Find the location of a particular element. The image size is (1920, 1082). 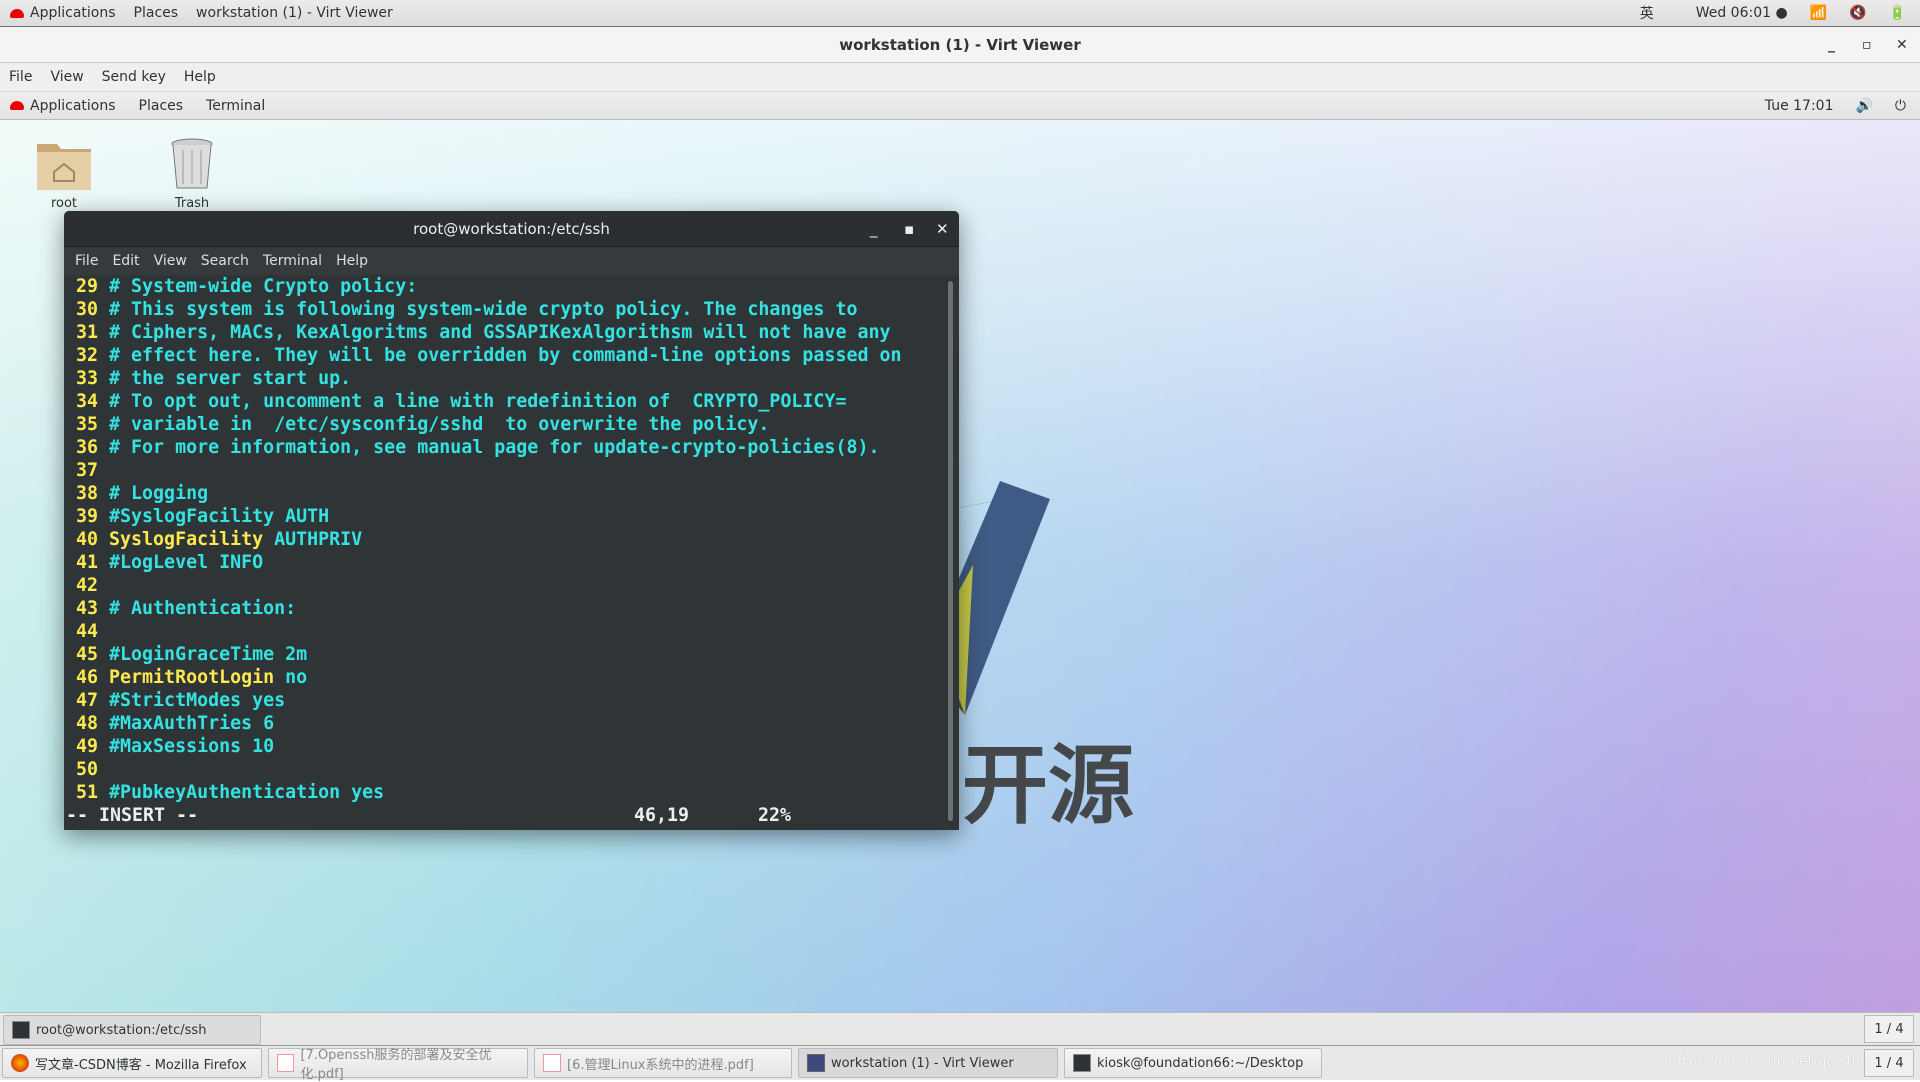

guest-applications-menu: Applications is located at coordinates (77, 106).